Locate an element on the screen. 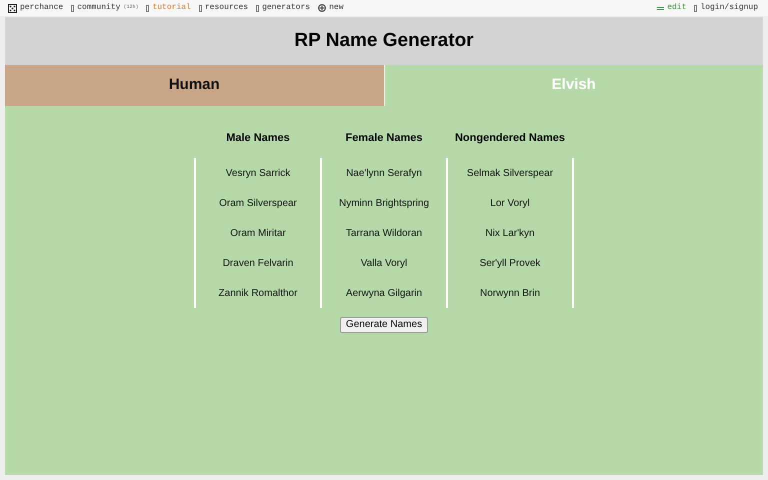  login-link: login/signup is located at coordinates (726, 8).